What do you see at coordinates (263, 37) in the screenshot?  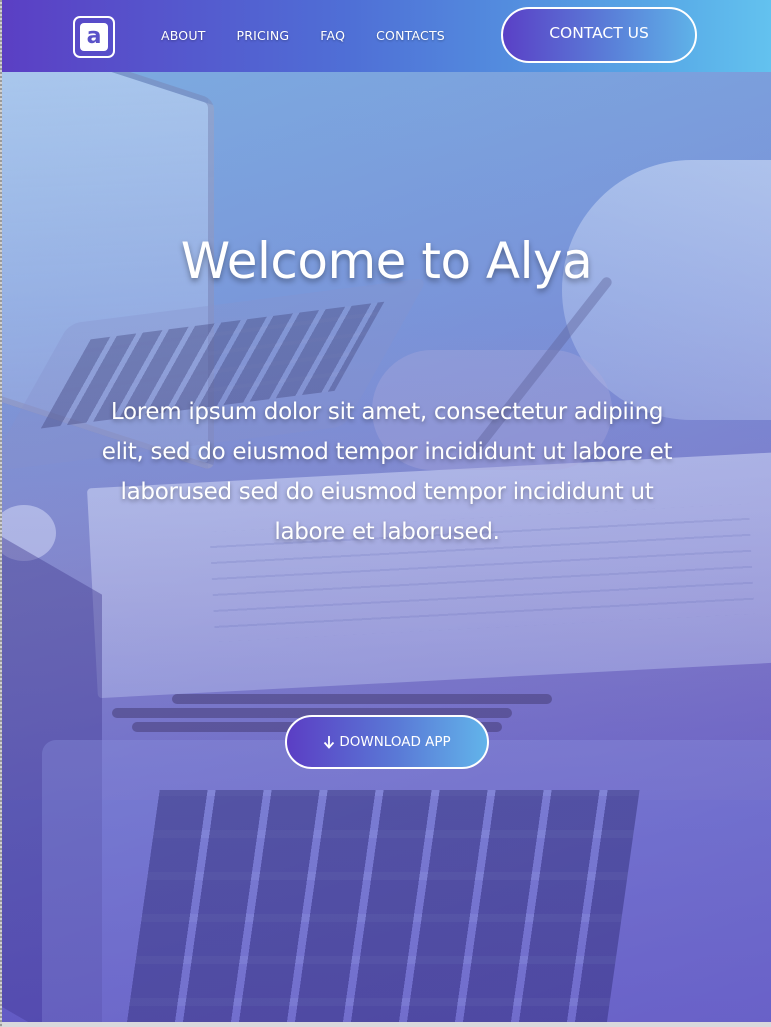 I see `nav-link-pricing: PRICING` at bounding box center [263, 37].